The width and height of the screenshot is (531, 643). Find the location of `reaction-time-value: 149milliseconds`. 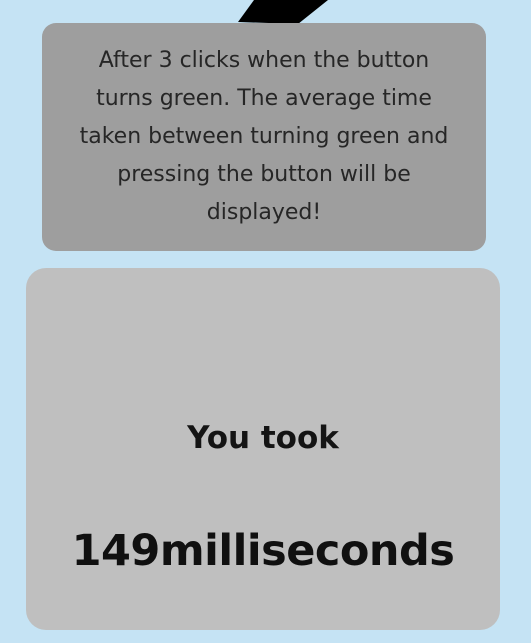

reaction-time-value: 149milliseconds is located at coordinates (263, 551).